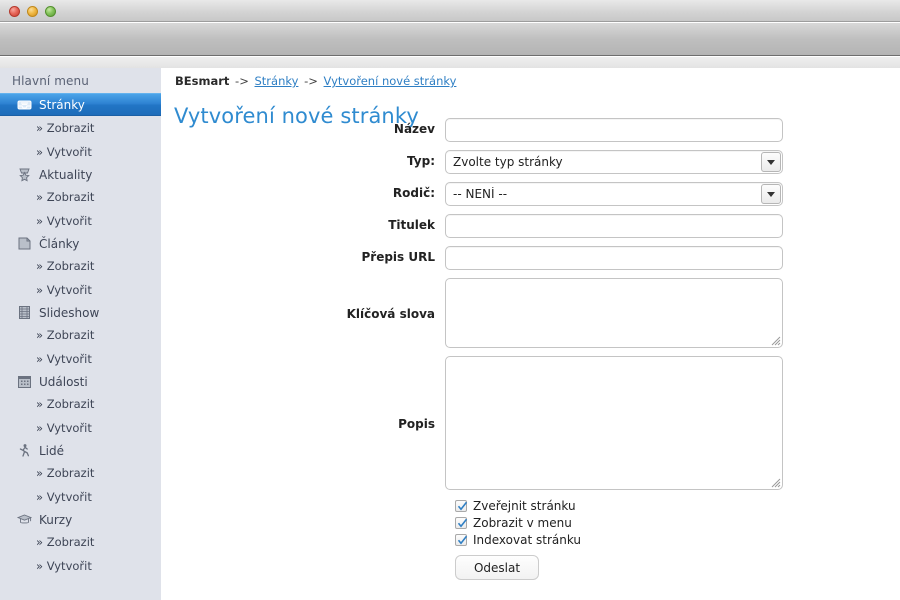 This screenshot has width=900, height=600. I want to click on checkbox-row: Indexovat stránku, so click(677, 540).